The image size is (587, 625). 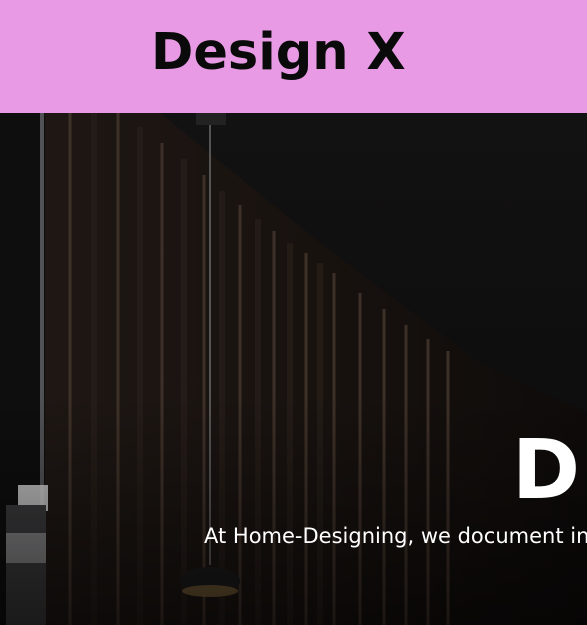 I want to click on hero-heading: DE, so click(x=549, y=470).